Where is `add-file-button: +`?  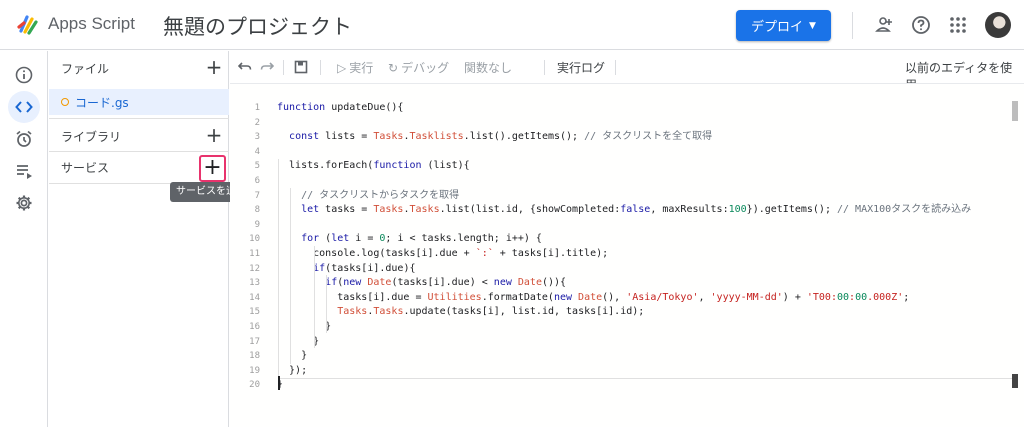
add-file-button: + is located at coordinates (214, 67).